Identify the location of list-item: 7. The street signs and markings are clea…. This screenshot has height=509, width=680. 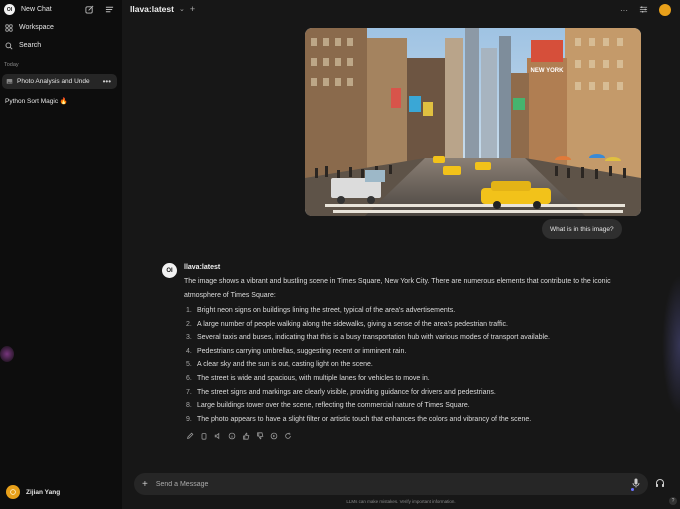
(341, 392).